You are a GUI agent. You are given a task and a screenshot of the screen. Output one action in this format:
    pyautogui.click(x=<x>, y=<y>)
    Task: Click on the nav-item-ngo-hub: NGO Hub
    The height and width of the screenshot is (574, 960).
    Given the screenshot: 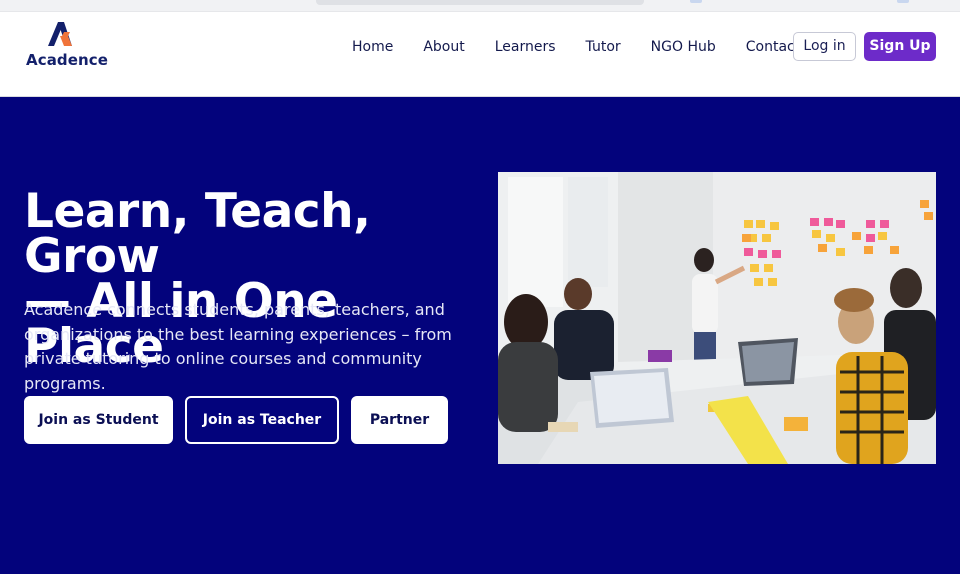 What is the action you would take?
    pyautogui.click(x=683, y=47)
    